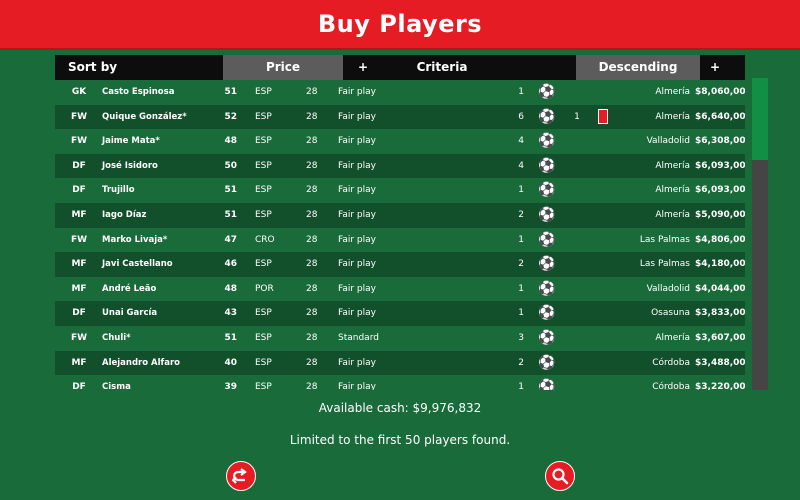 The height and width of the screenshot is (500, 800). What do you see at coordinates (230, 239) in the screenshot?
I see `player-rating: 47` at bounding box center [230, 239].